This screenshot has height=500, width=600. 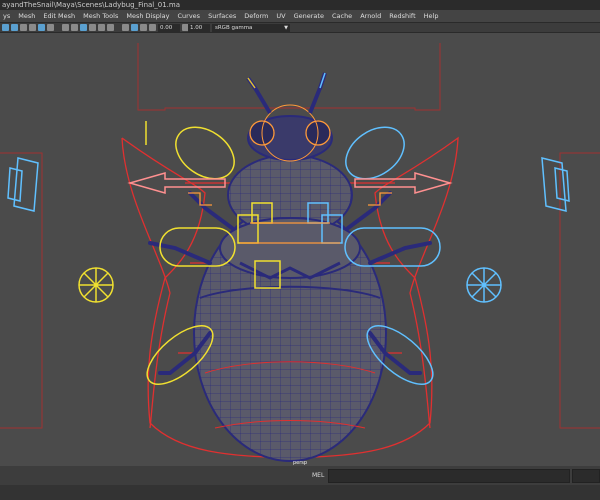 I want to click on xray-joints-icon, so click(x=134, y=27).